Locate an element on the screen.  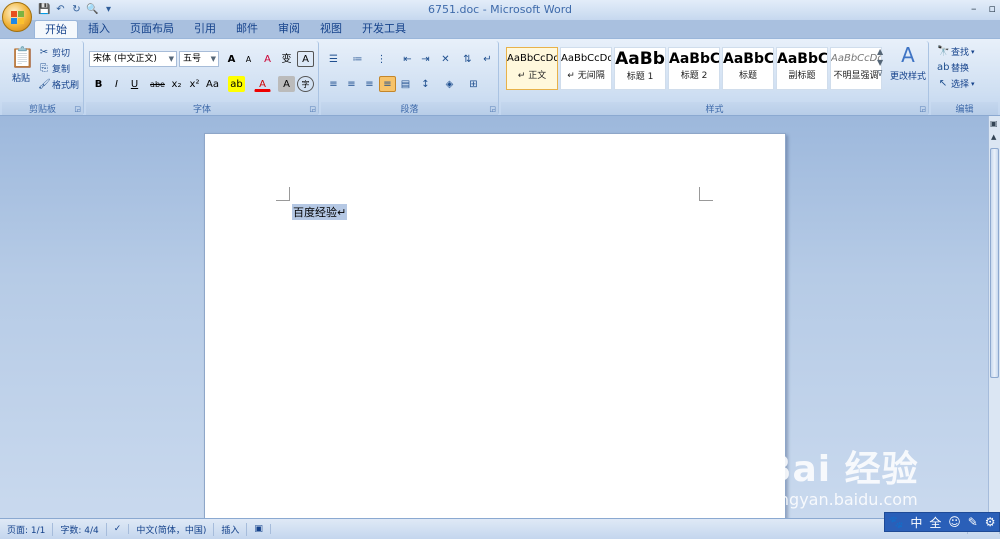
tab-home: 开始 is located at coordinates (56, 29).